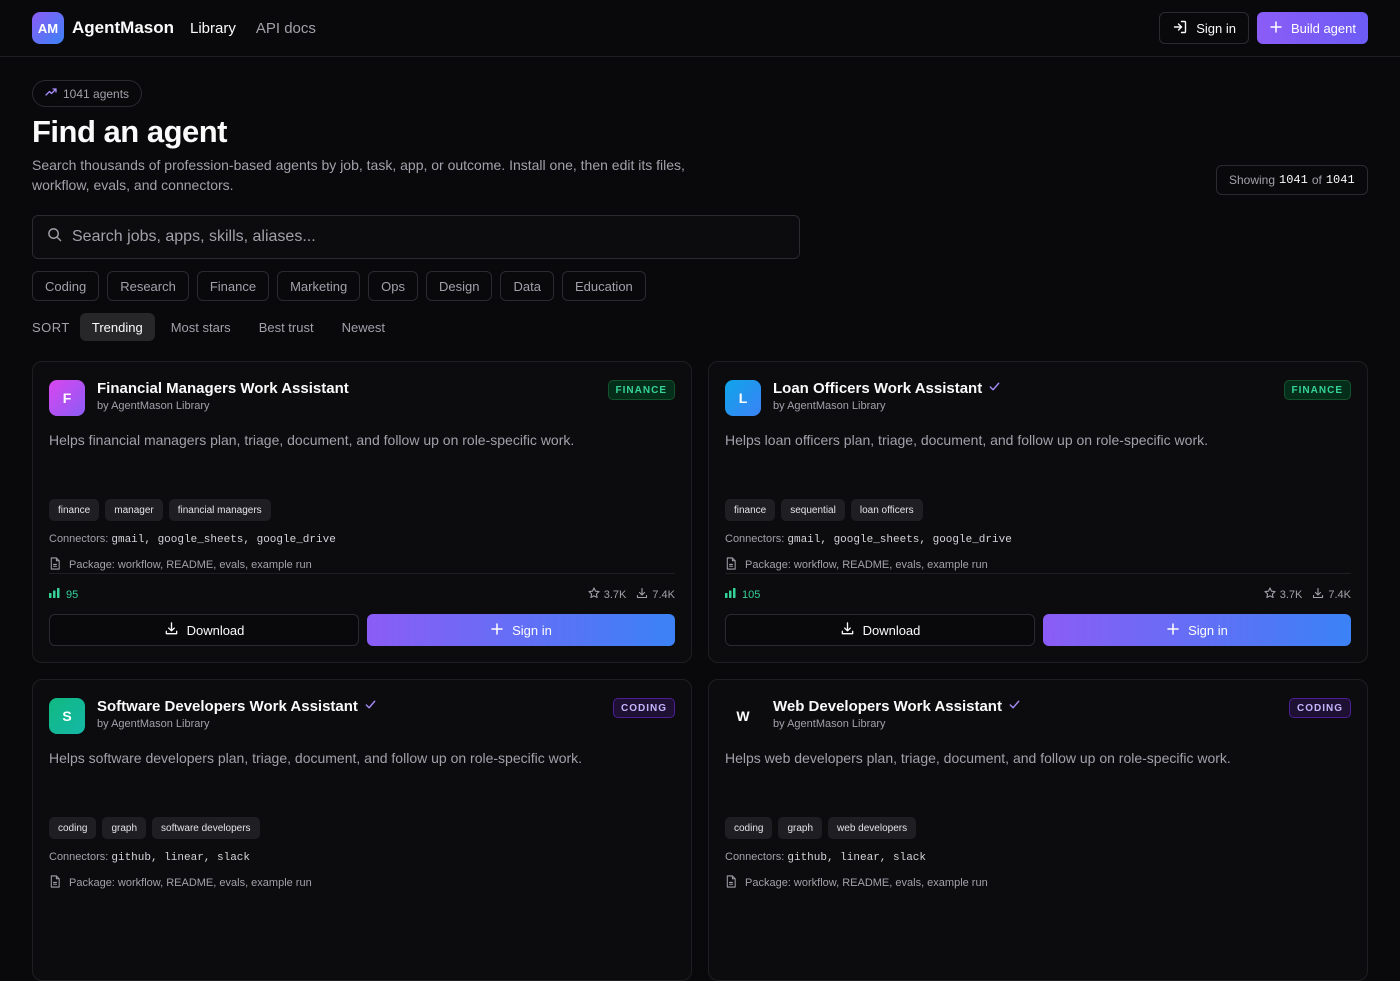 The image size is (1400, 981). I want to click on card-signin-label: Sign in, so click(532, 630).